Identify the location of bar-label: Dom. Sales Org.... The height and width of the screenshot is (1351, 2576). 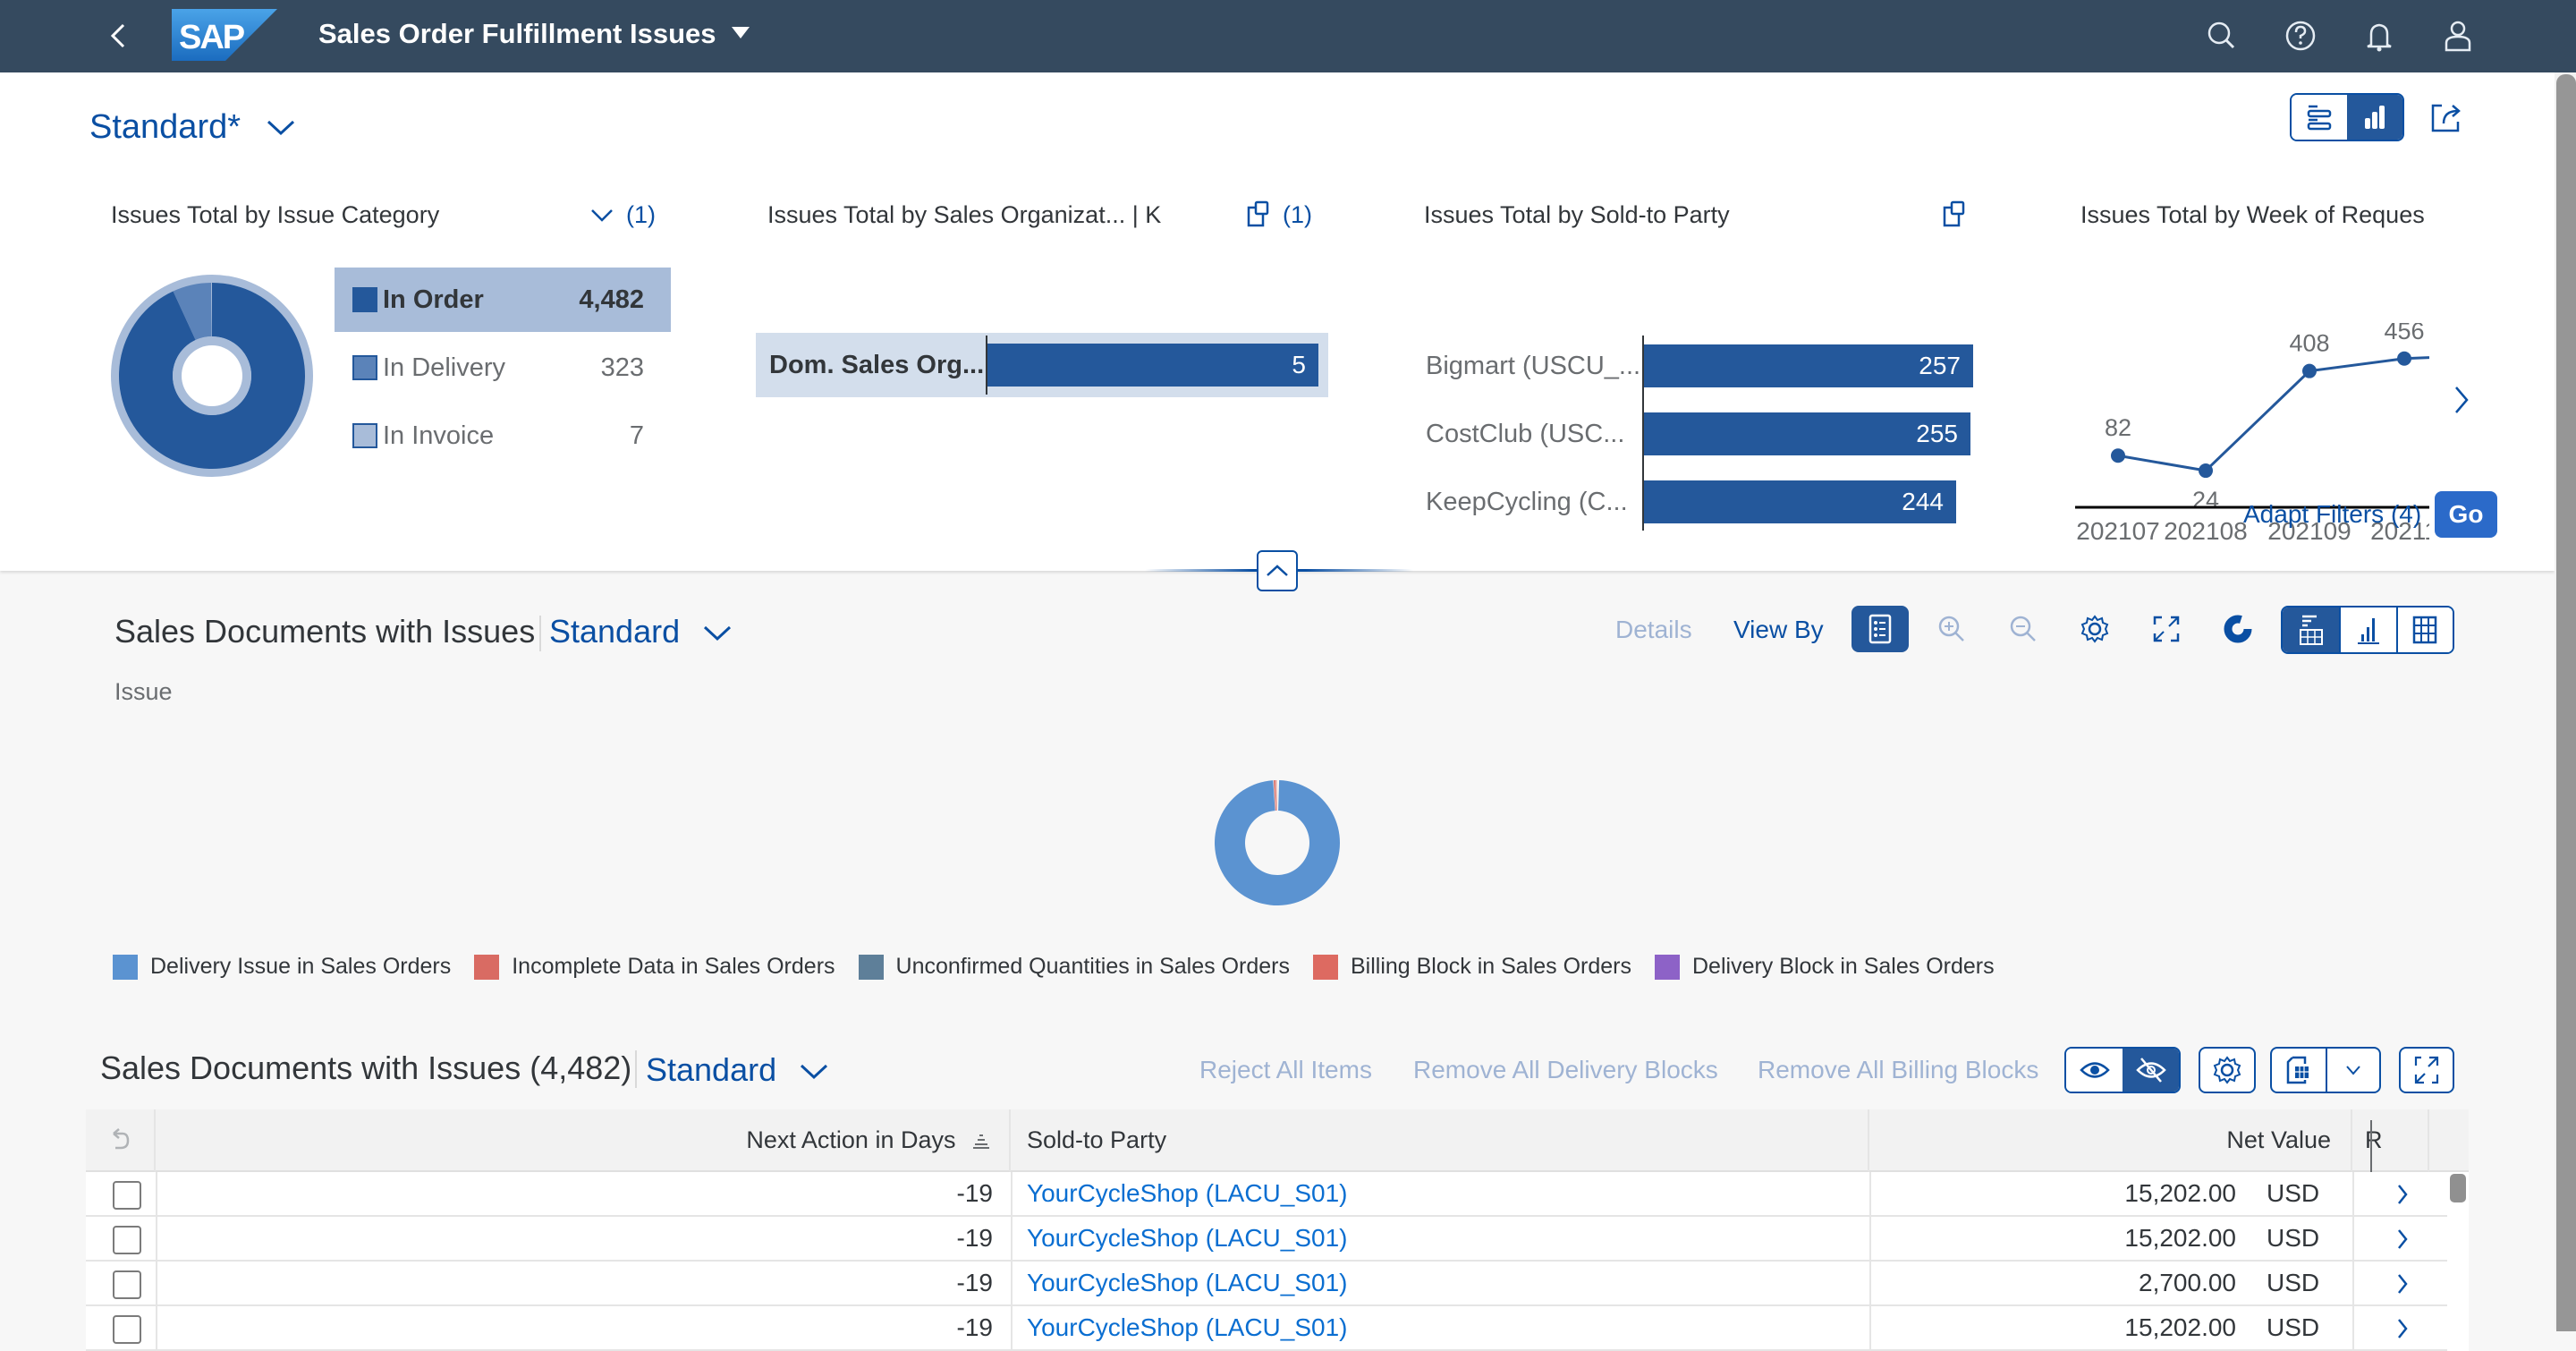
(876, 365).